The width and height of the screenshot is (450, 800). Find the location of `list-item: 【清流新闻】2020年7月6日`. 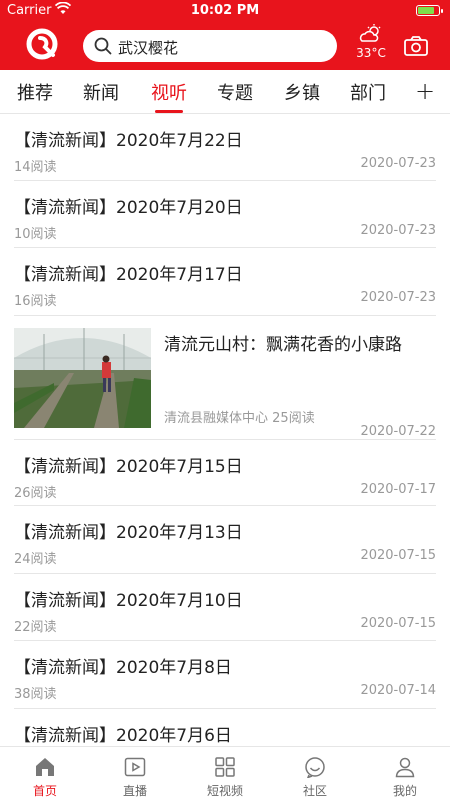

list-item: 【清流新闻】2020年7月6日 is located at coordinates (225, 727).